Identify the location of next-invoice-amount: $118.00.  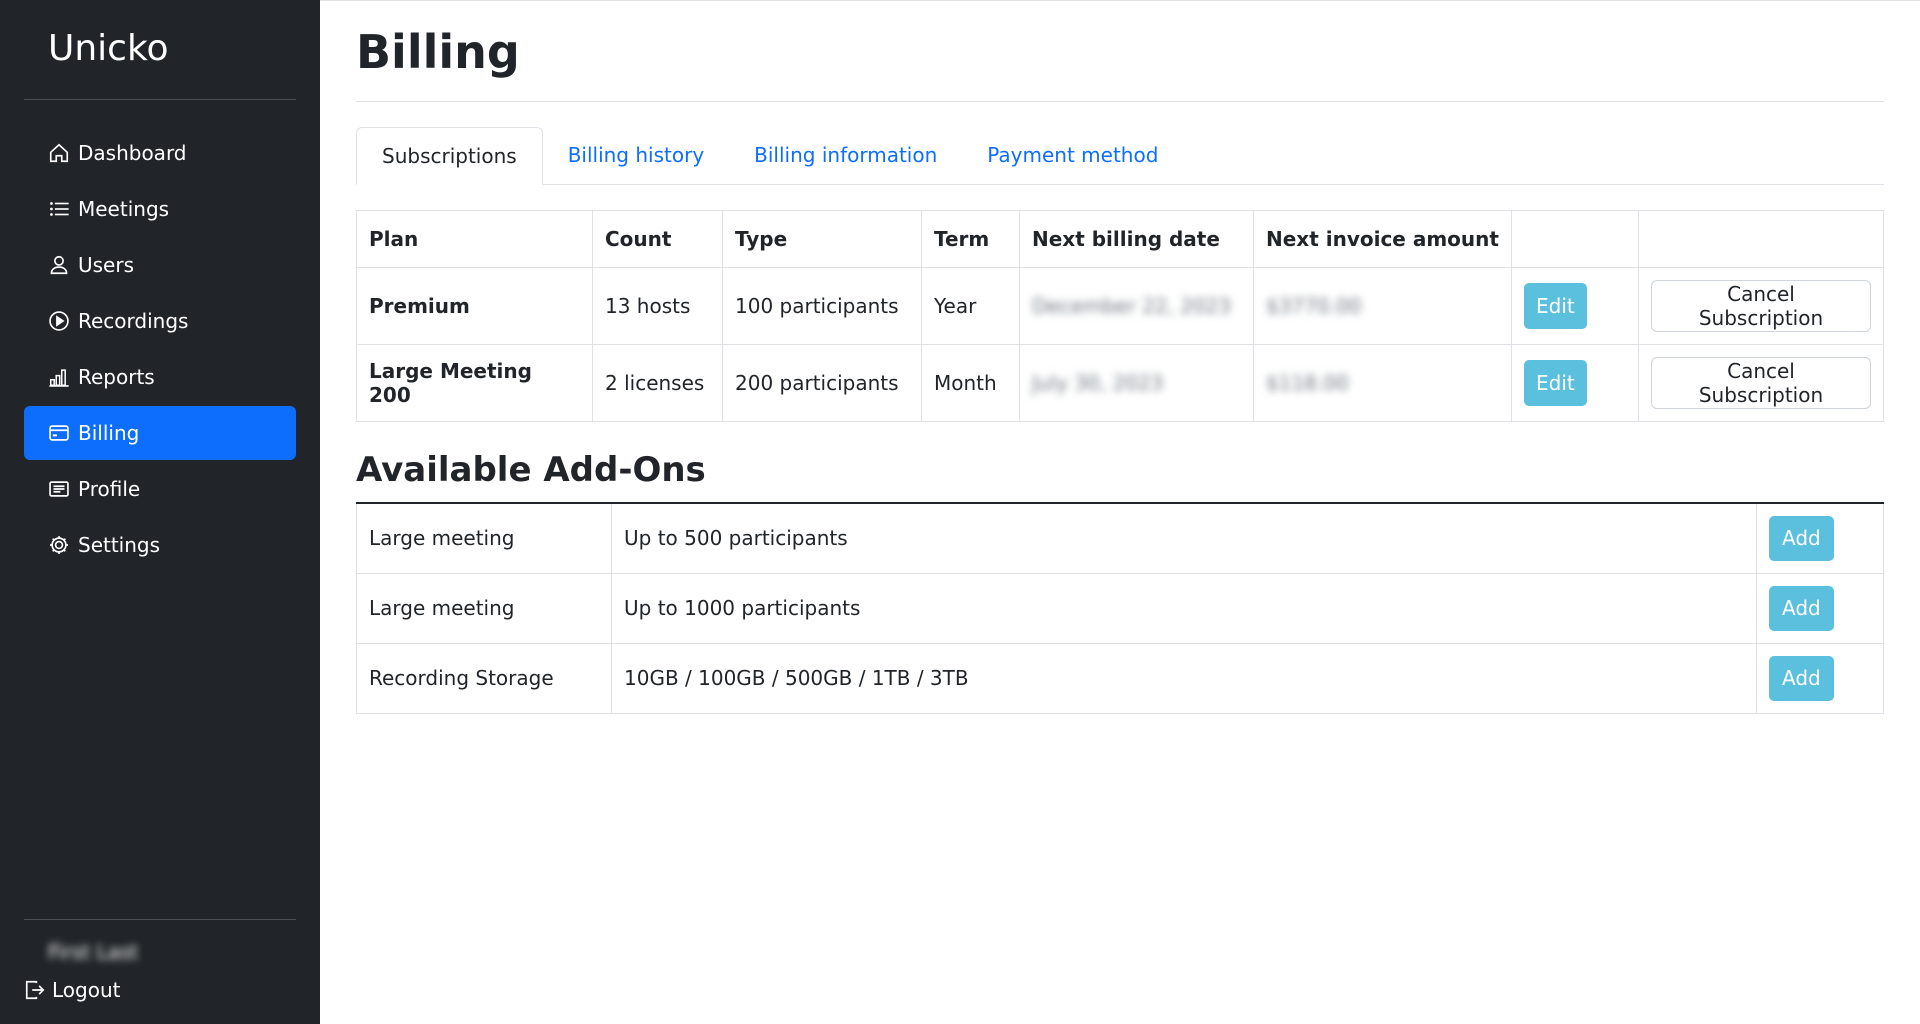
(1382, 383).